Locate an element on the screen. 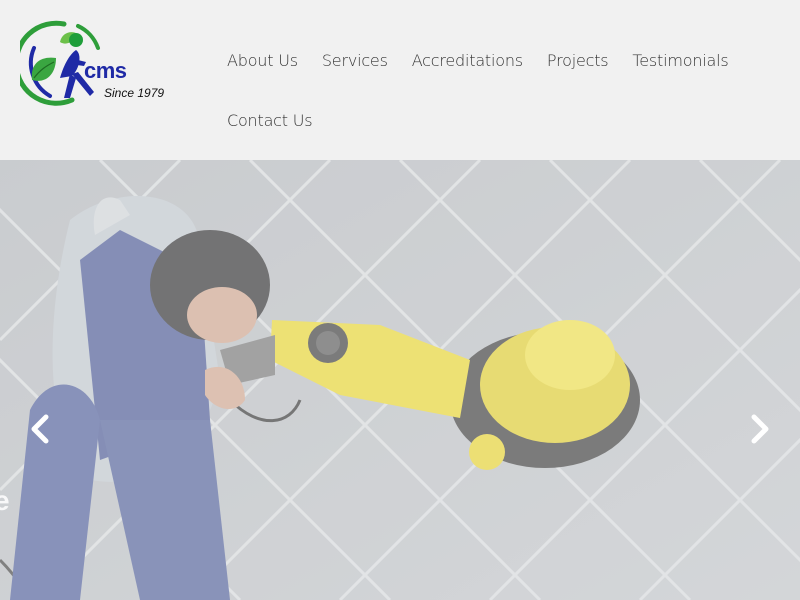 The width and height of the screenshot is (800, 600). brand-logo: cms Since 1979 is located at coordinates (95, 63).